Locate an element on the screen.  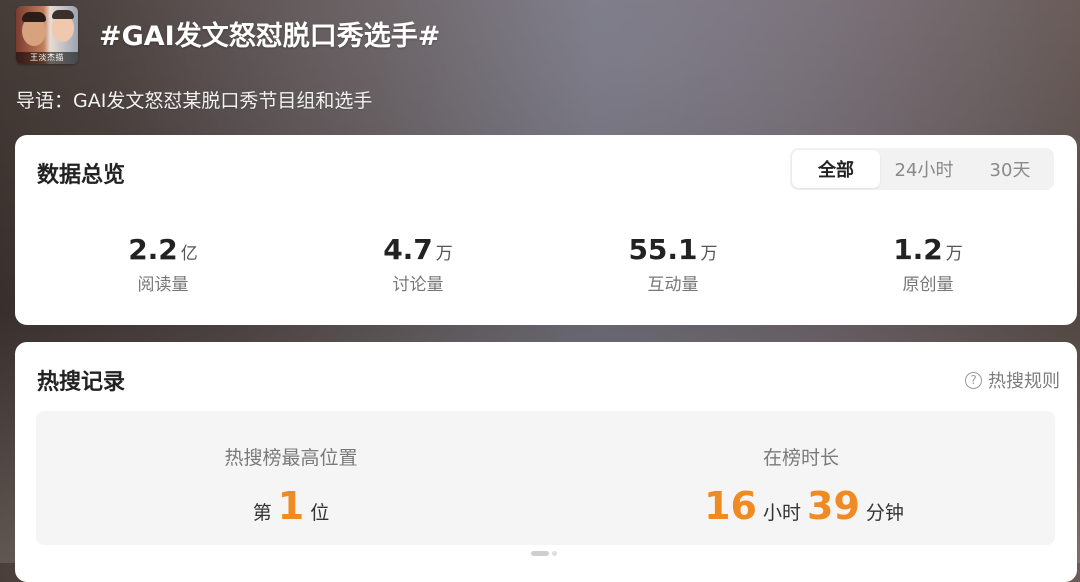
avatar-hair-right is located at coordinates (63, 14).